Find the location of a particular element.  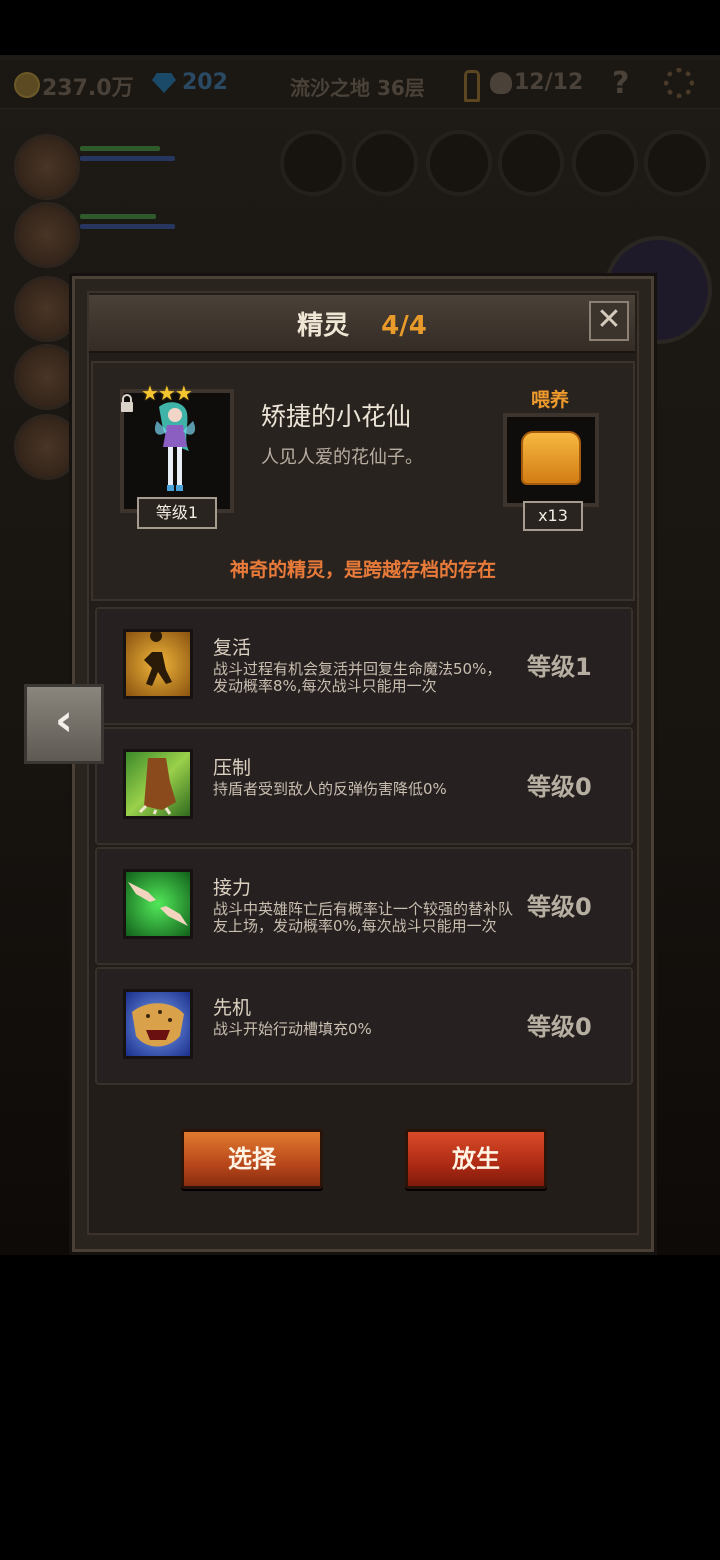

skill-name: 接力 is located at coordinates (232, 888).